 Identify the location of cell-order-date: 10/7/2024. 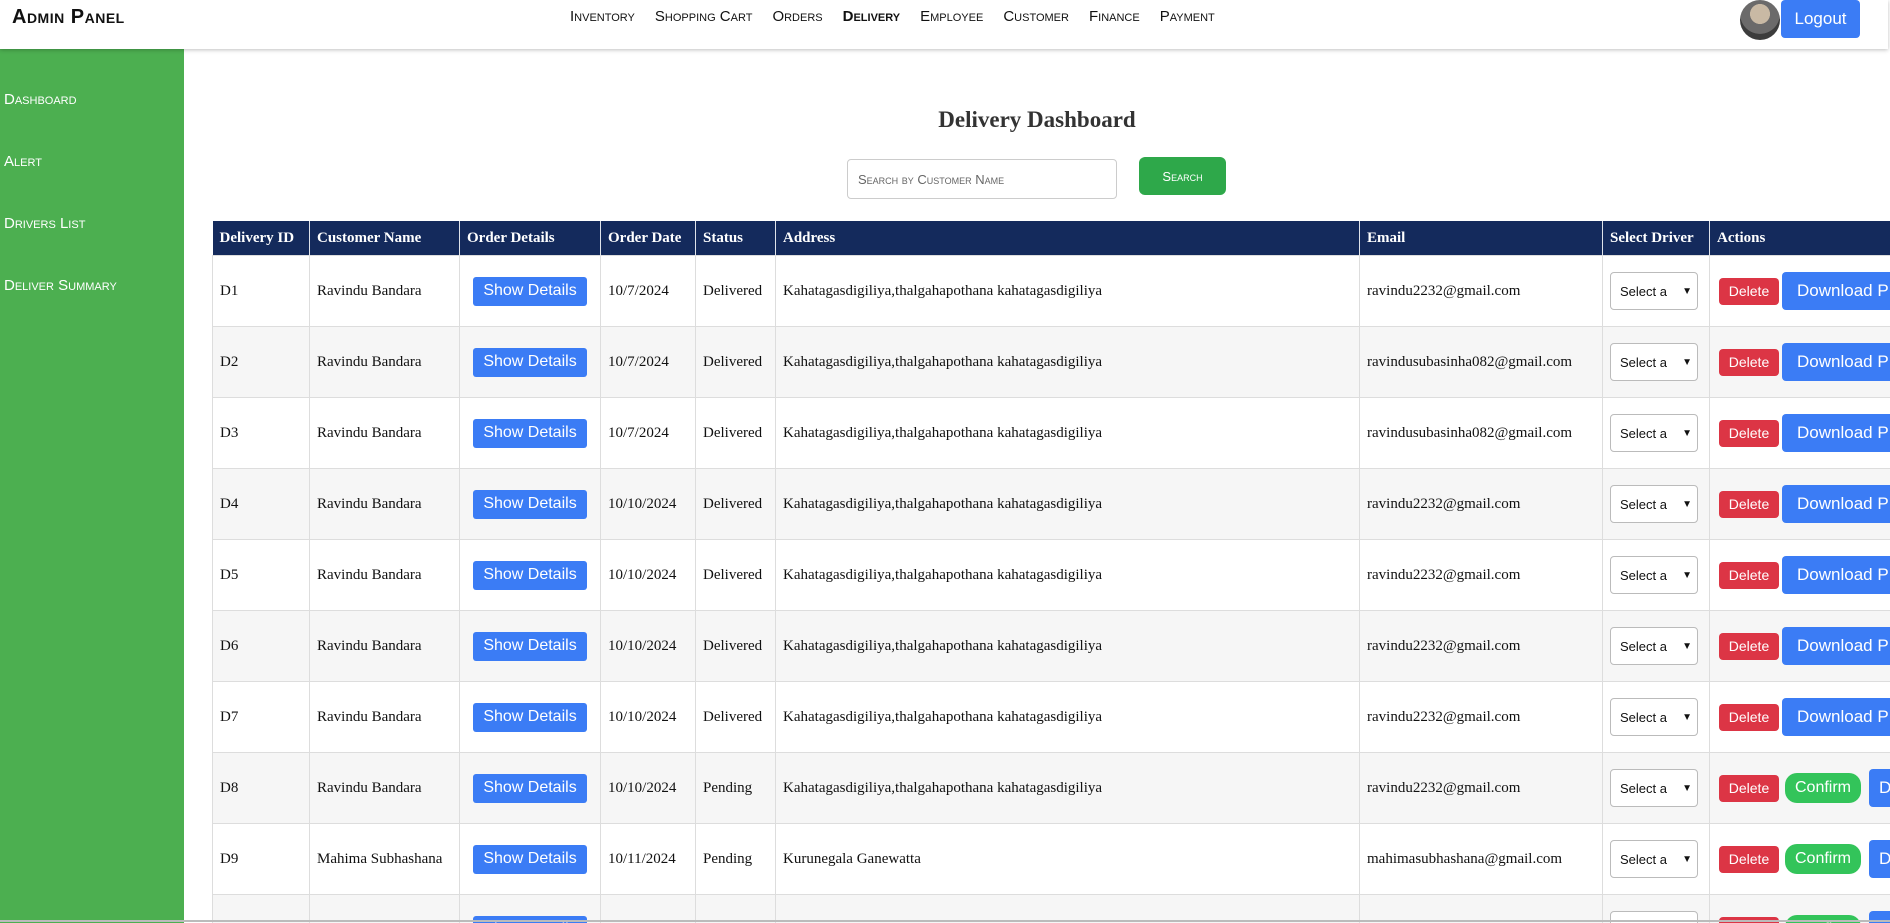
(648, 291).